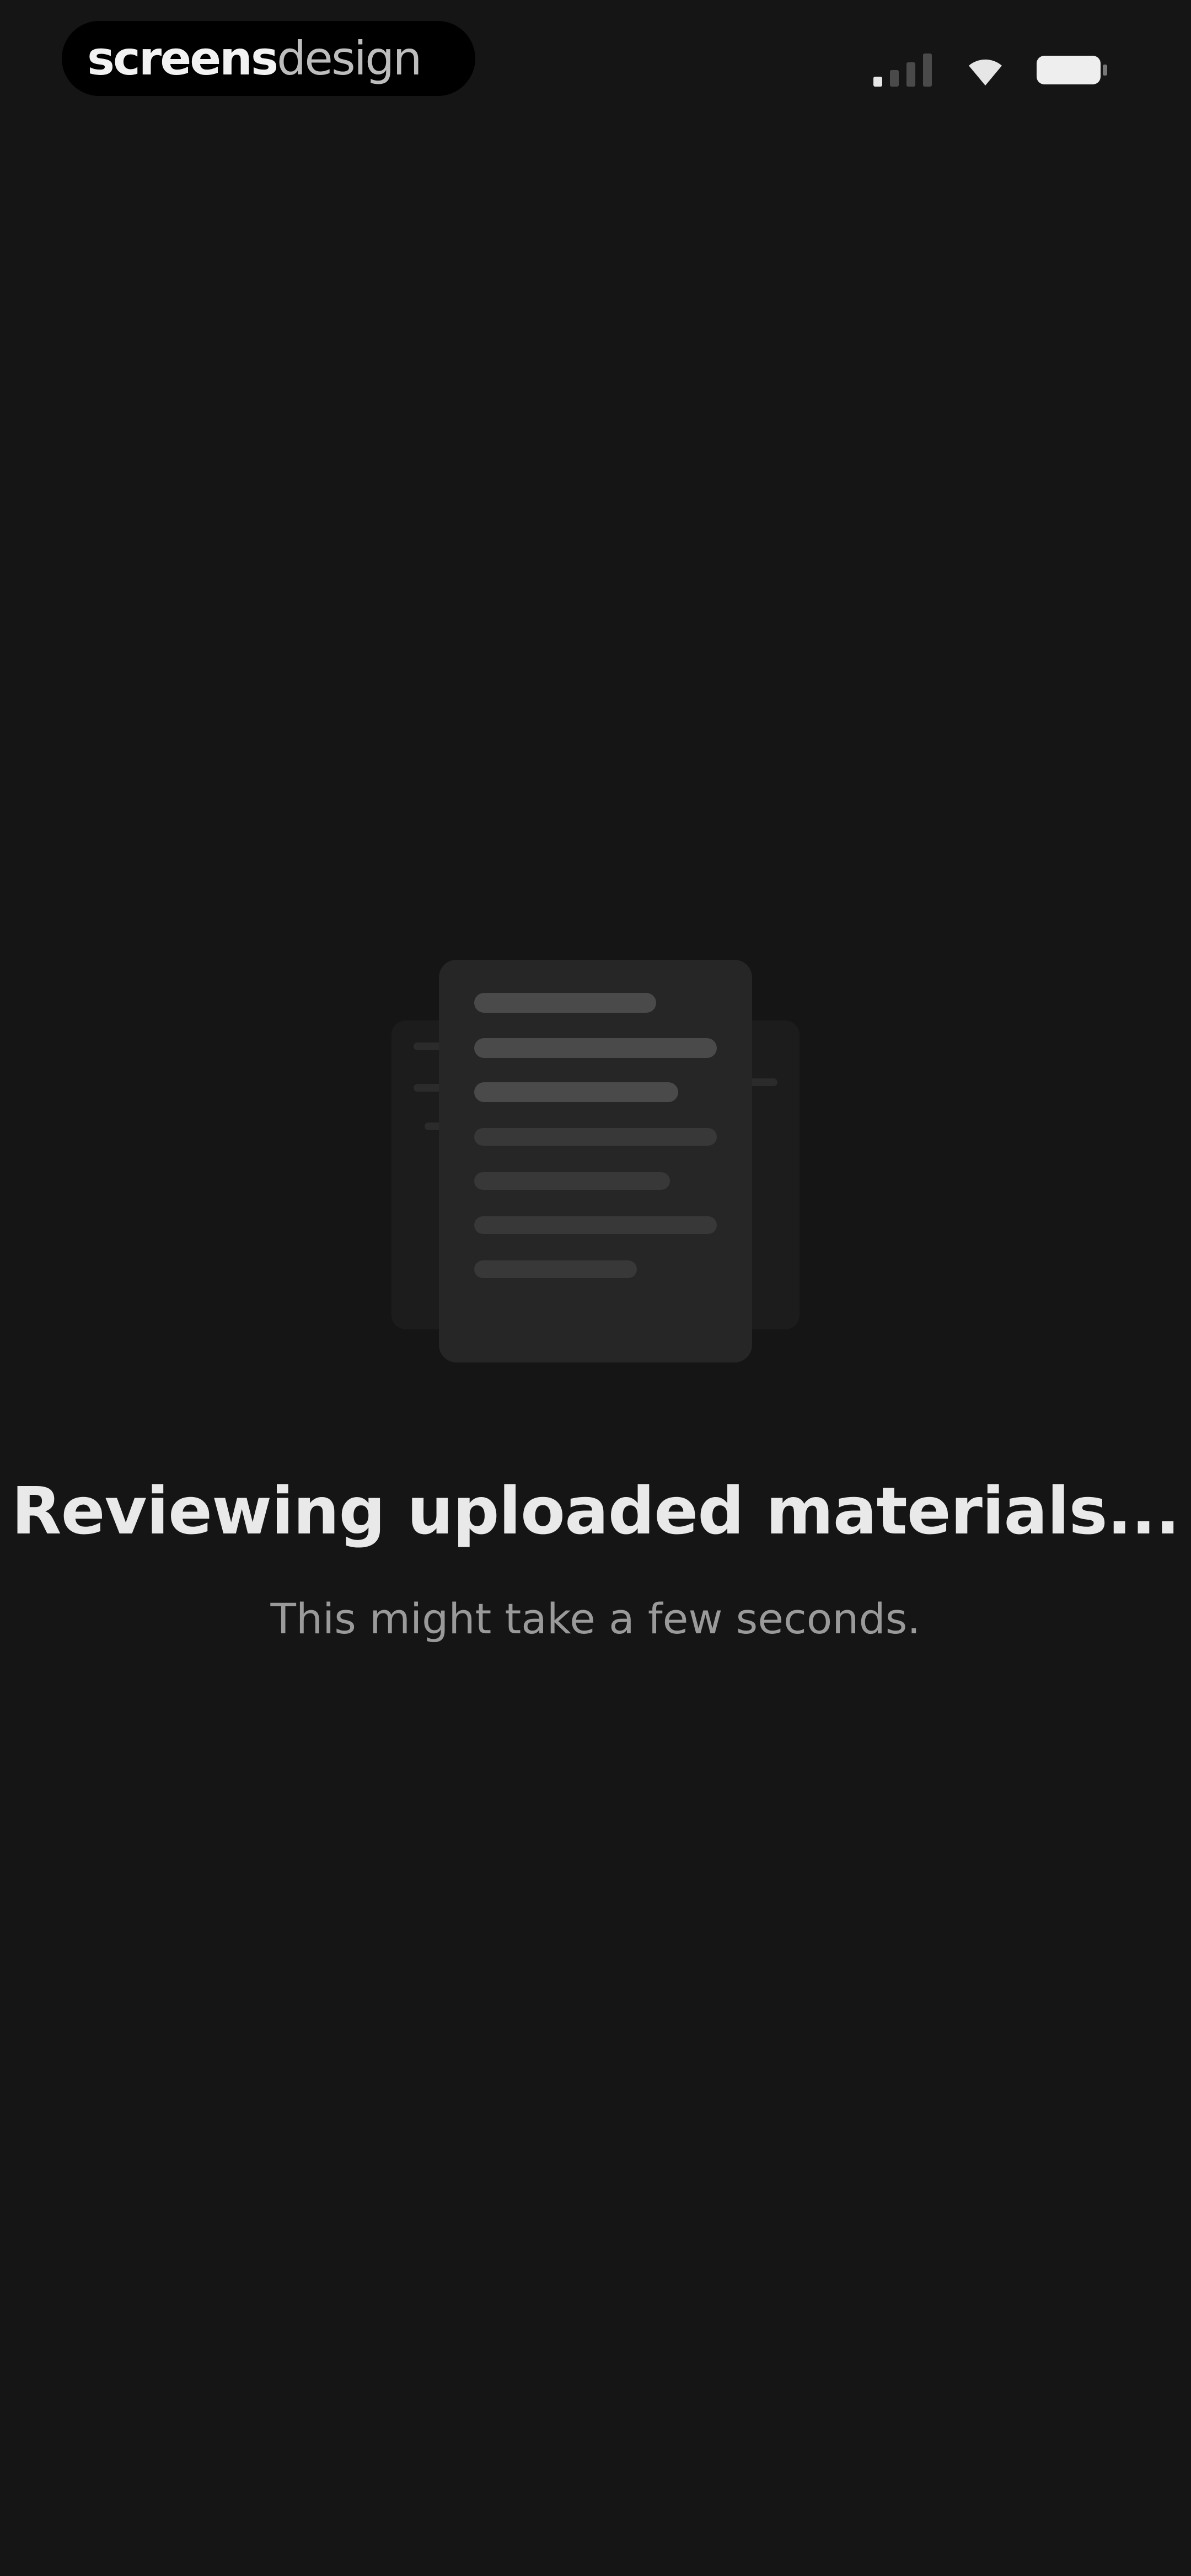  I want to click on brand-text-light: design, so click(349, 58).